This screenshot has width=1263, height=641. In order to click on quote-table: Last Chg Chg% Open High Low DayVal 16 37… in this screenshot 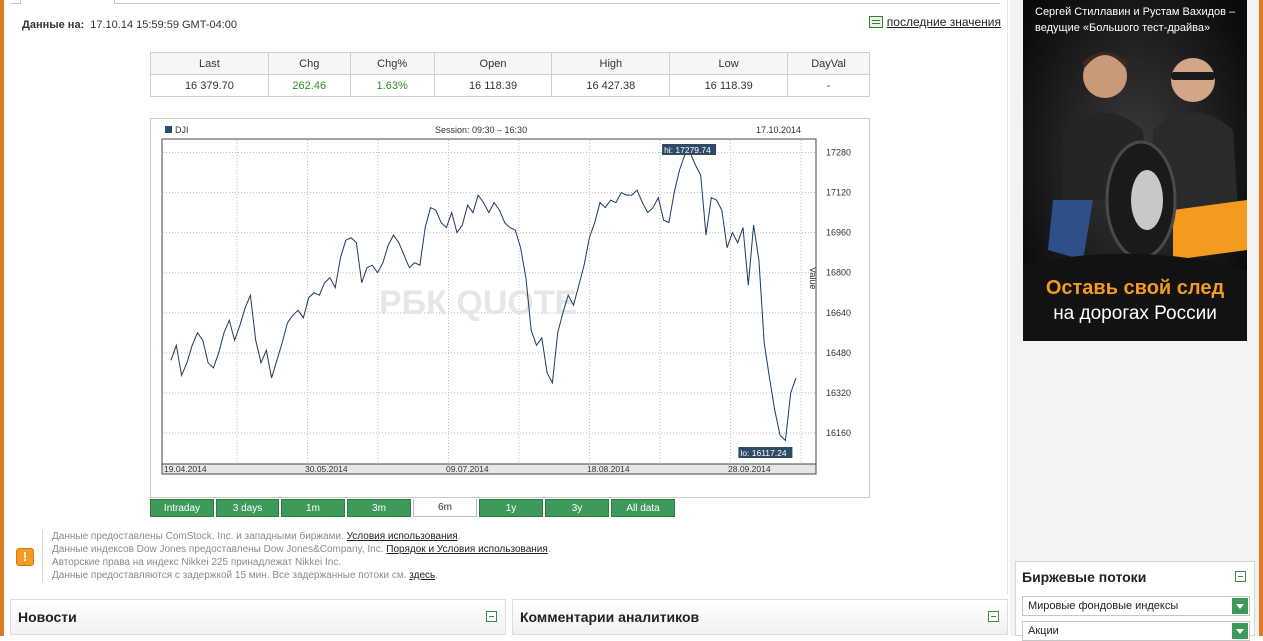, I will do `click(510, 74)`.